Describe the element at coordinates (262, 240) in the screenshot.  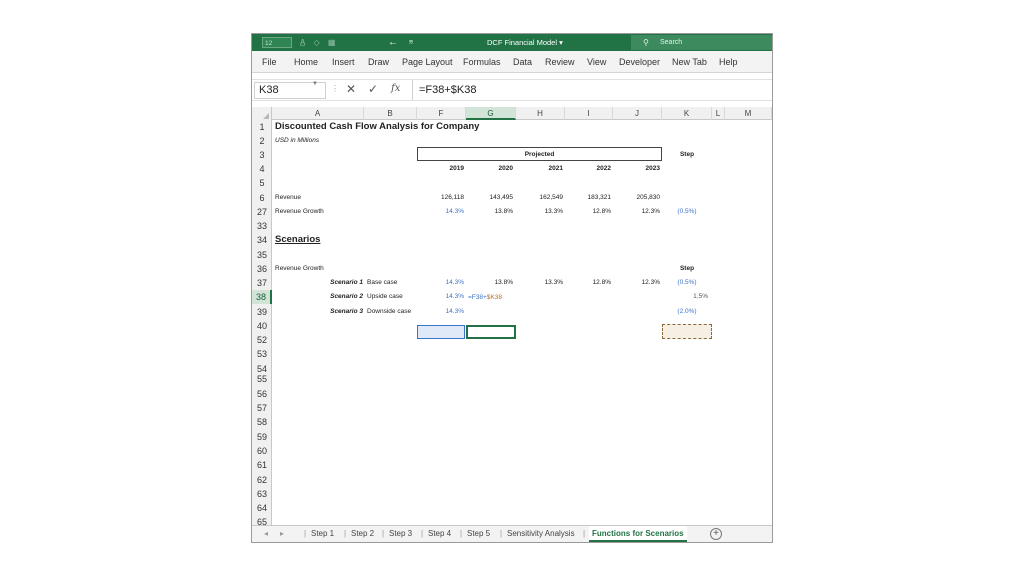
I see `row-header: 34` at that location.